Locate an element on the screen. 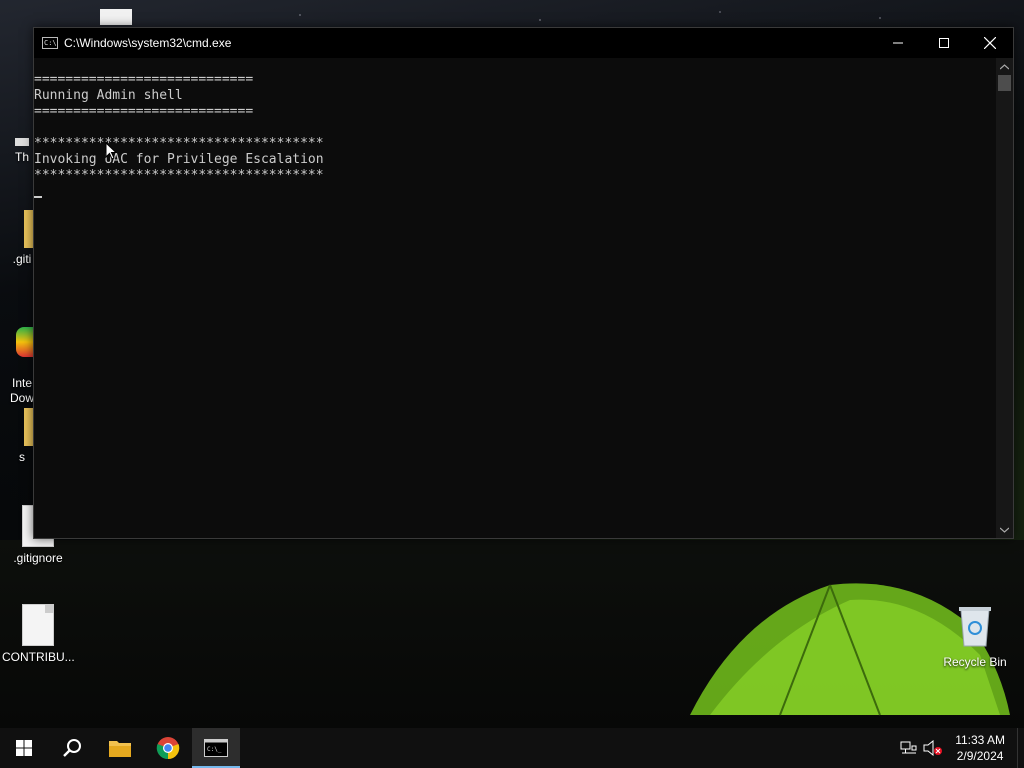 This screenshot has height=768, width=1024. search-button is located at coordinates (72, 748).